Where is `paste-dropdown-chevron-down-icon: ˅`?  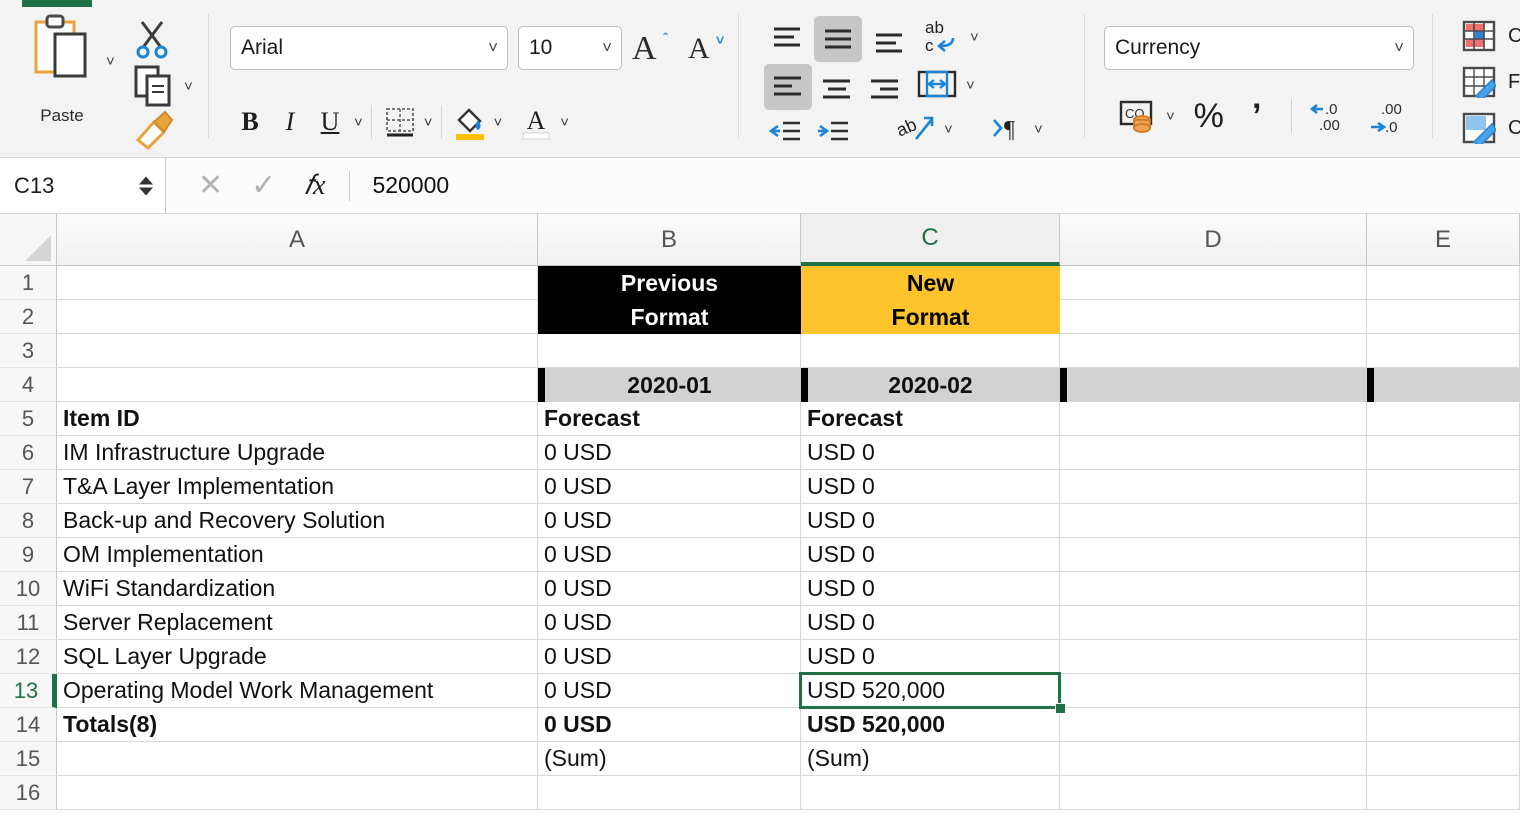 paste-dropdown-chevron-down-icon: ˅ is located at coordinates (110, 61).